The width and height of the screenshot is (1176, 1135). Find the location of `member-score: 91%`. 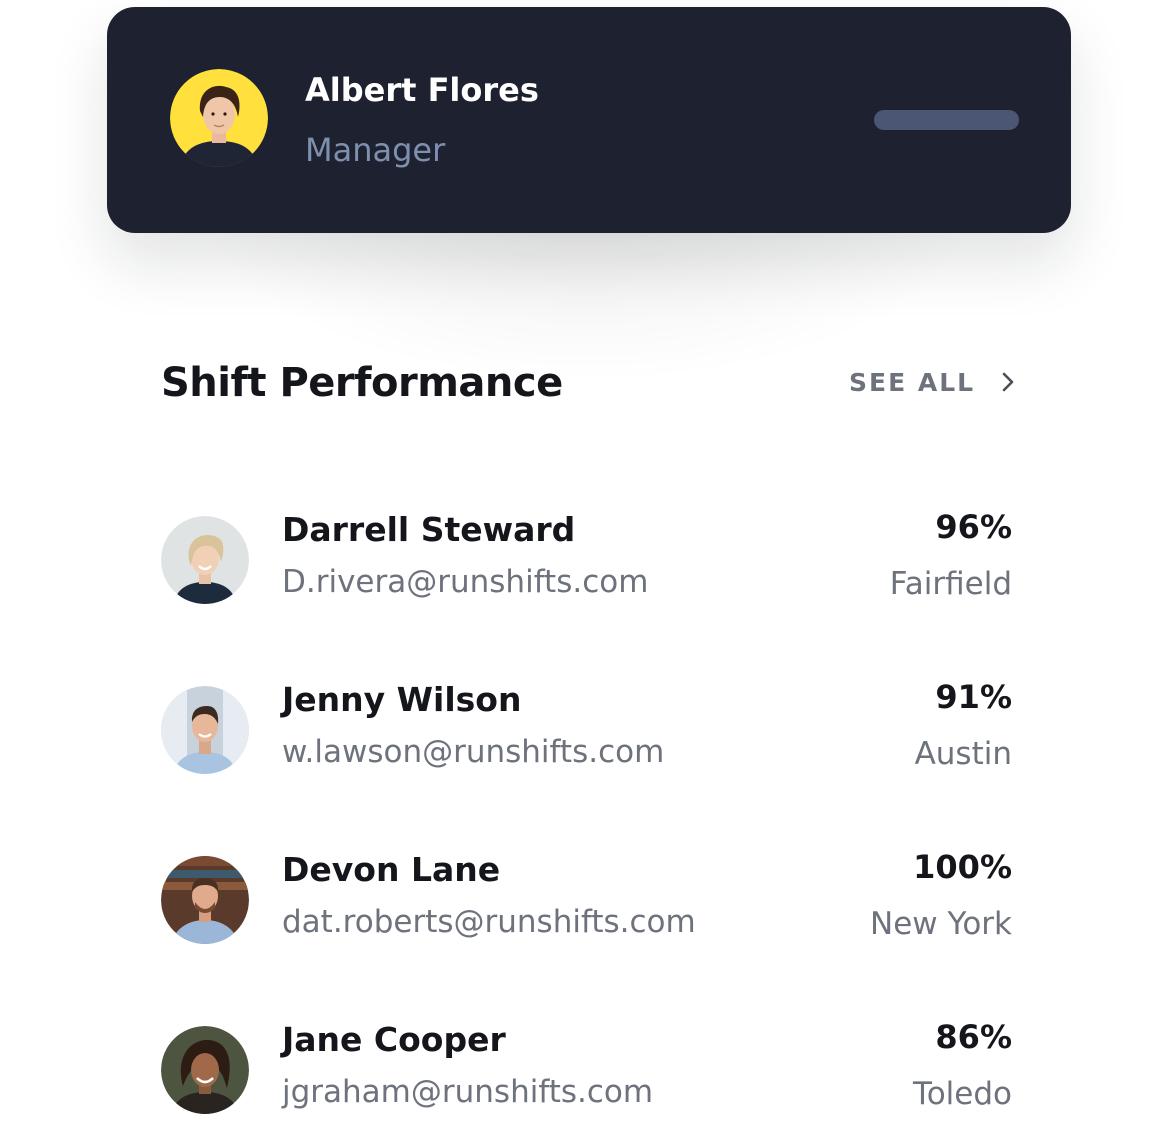

member-score: 91% is located at coordinates (973, 697).